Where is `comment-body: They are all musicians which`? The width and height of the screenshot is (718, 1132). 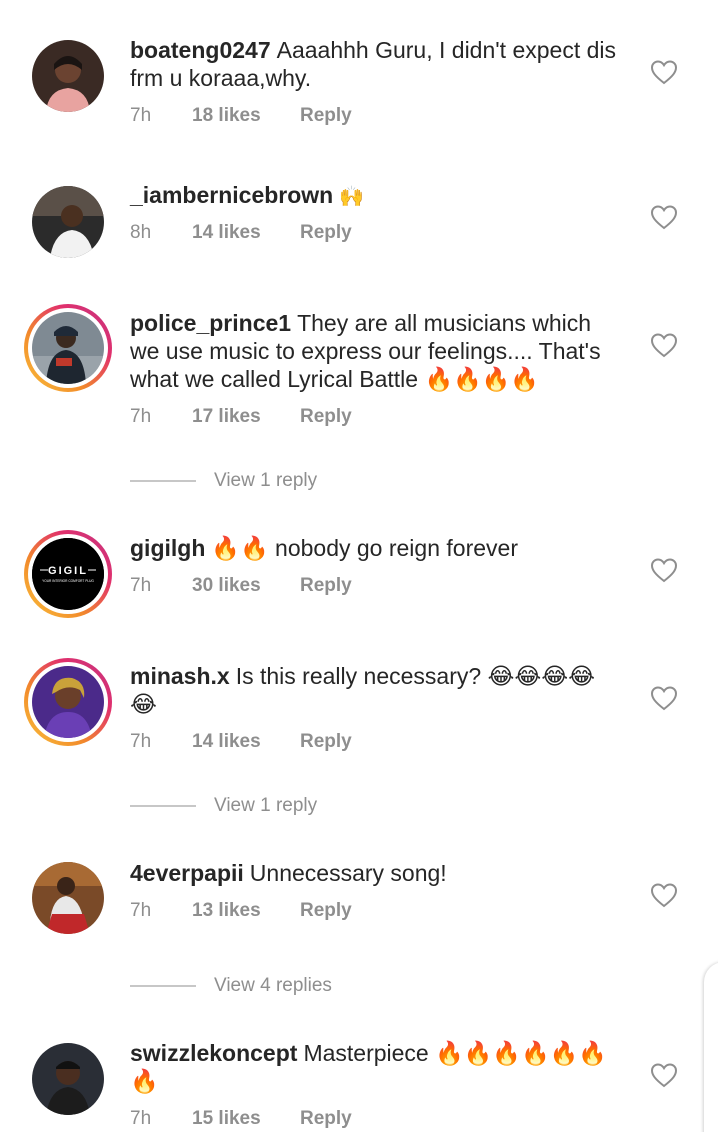
comment-body: They are all musicians which is located at coordinates (444, 323).